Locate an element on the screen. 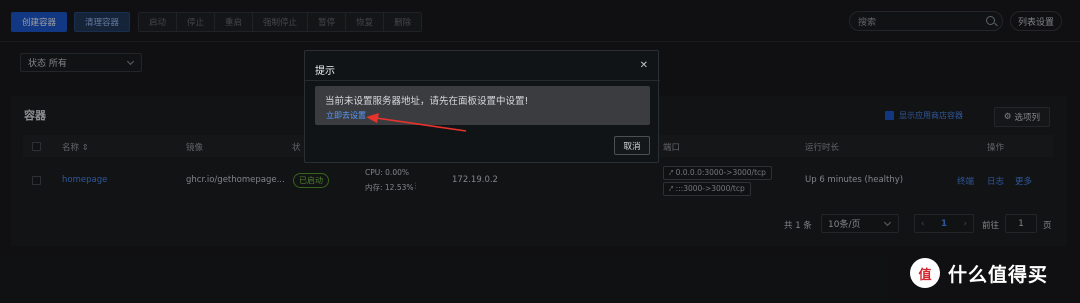  watermark: 值 什么值得买 is located at coordinates (979, 273).